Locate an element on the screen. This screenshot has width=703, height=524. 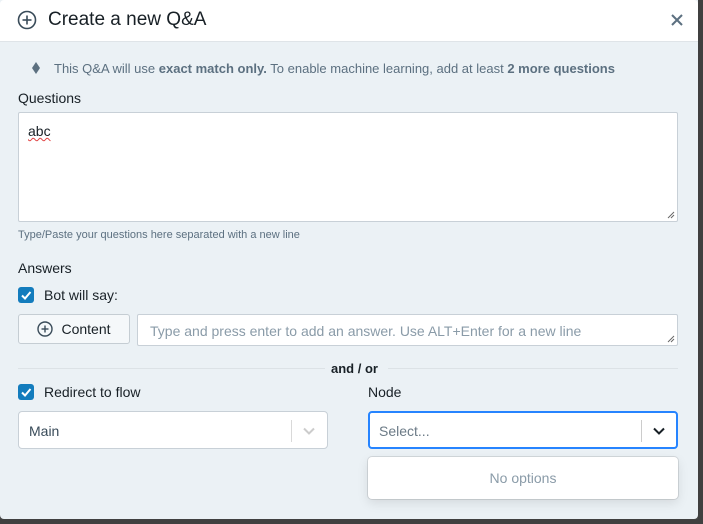
info-text-middle: To enable machine learning, add at least is located at coordinates (387, 68).